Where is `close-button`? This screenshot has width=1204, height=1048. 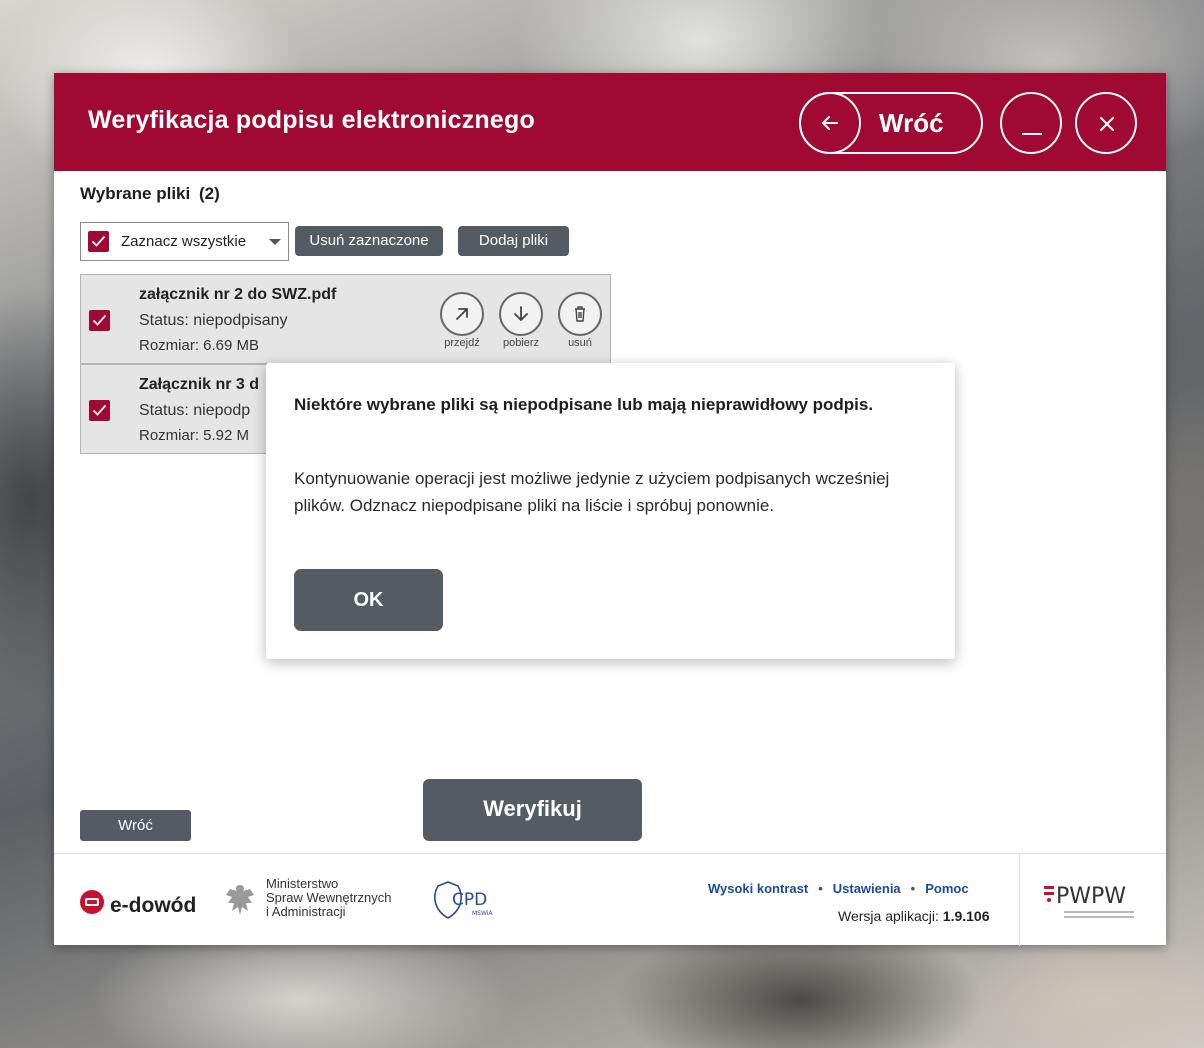
close-button is located at coordinates (1106, 123).